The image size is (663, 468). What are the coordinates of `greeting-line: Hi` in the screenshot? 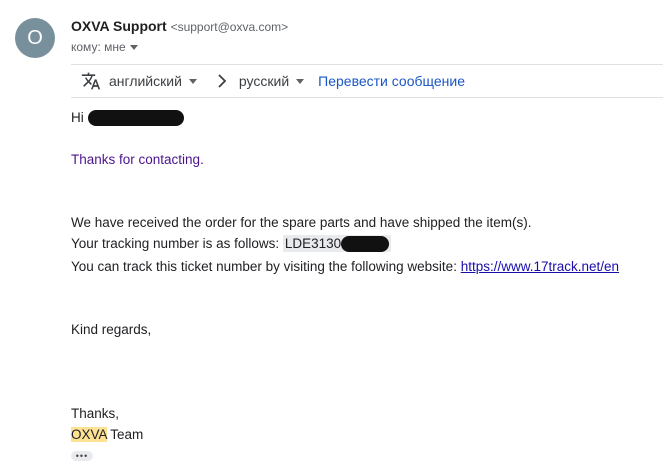 It's located at (127, 118).